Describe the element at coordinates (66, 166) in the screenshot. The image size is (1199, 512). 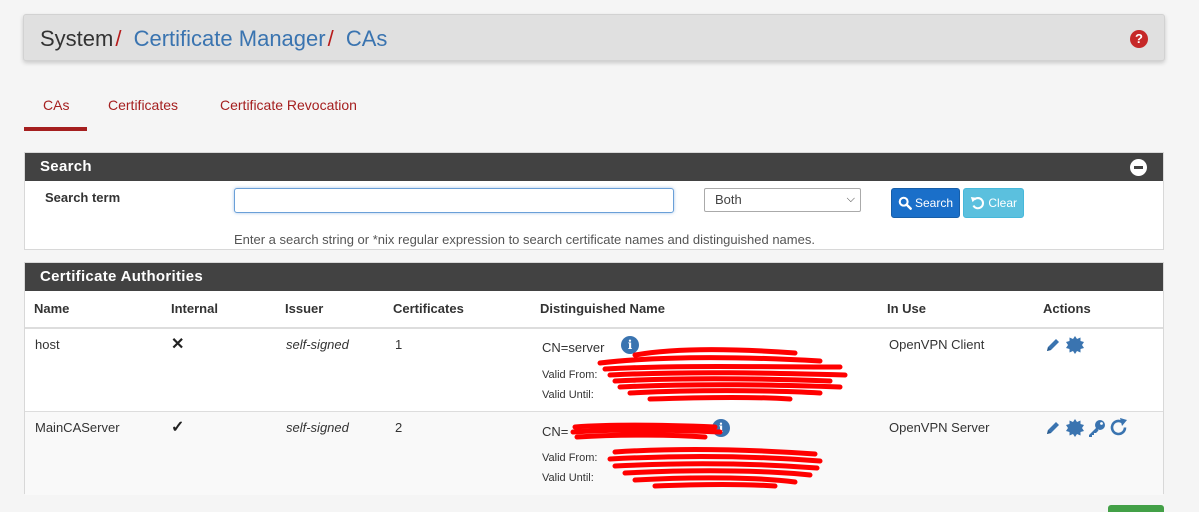
I see `search-panel-title: Search` at that location.